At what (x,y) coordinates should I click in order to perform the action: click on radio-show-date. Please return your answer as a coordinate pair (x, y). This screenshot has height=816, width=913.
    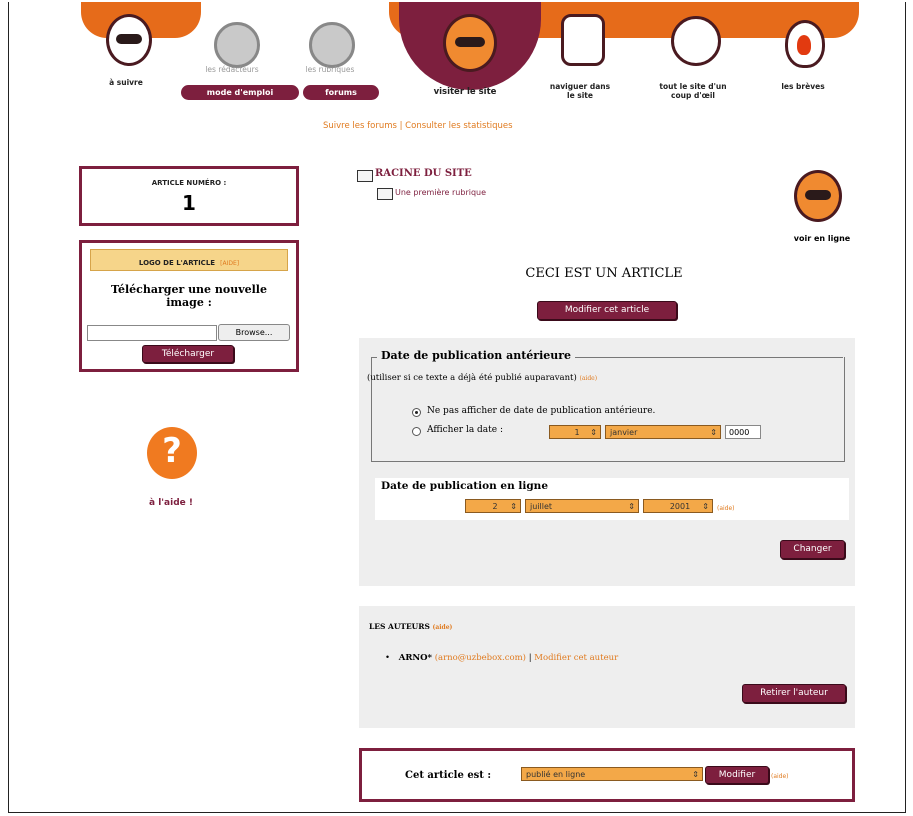
    Looking at the image, I should click on (416, 431).